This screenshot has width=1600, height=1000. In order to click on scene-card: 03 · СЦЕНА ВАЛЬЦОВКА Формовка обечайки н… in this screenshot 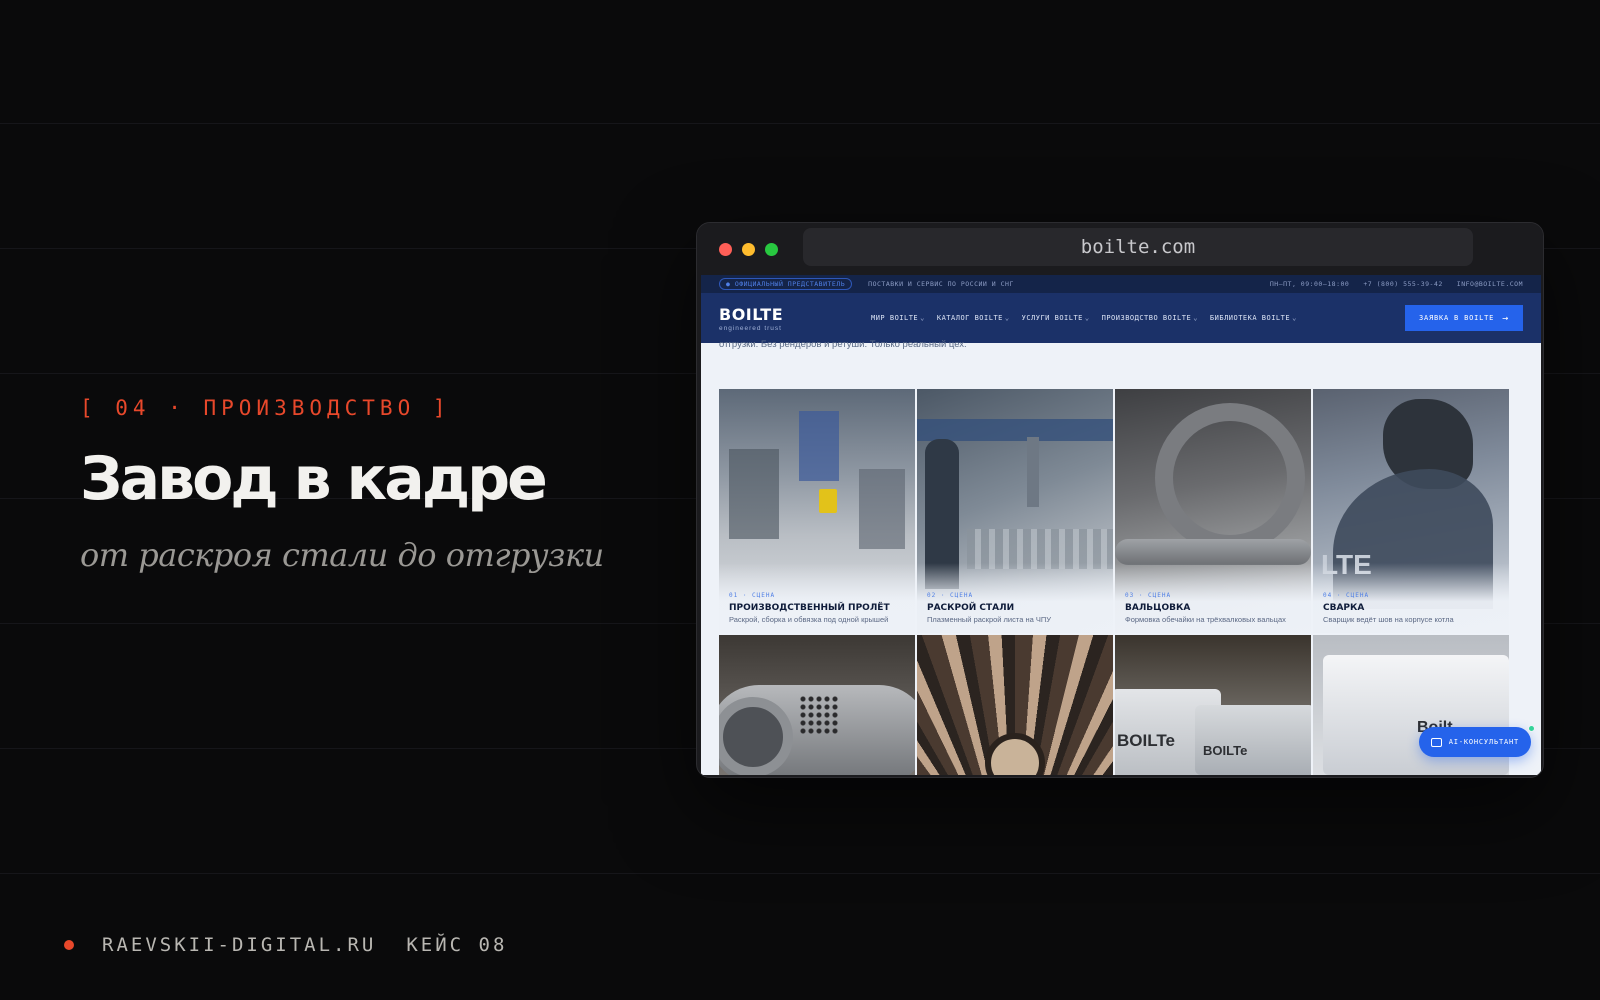, I will do `click(1213, 511)`.